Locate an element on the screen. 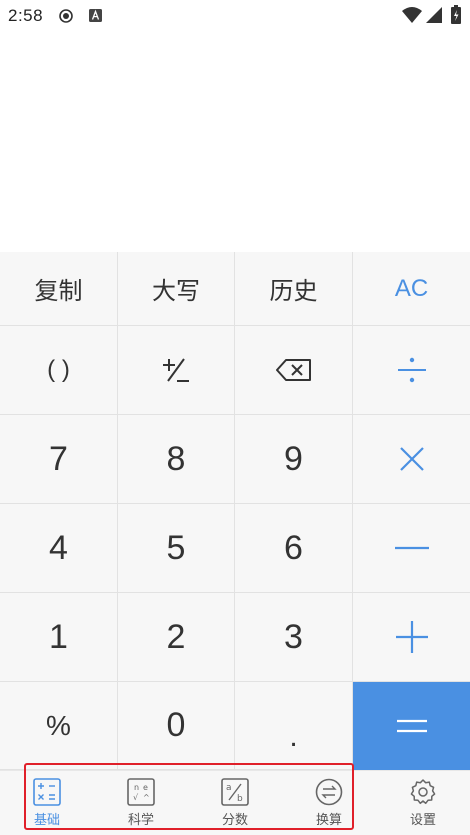 Image resolution: width=470 pixels, height=835 pixels. nav-scientific-label: 科学 is located at coordinates (140, 819).